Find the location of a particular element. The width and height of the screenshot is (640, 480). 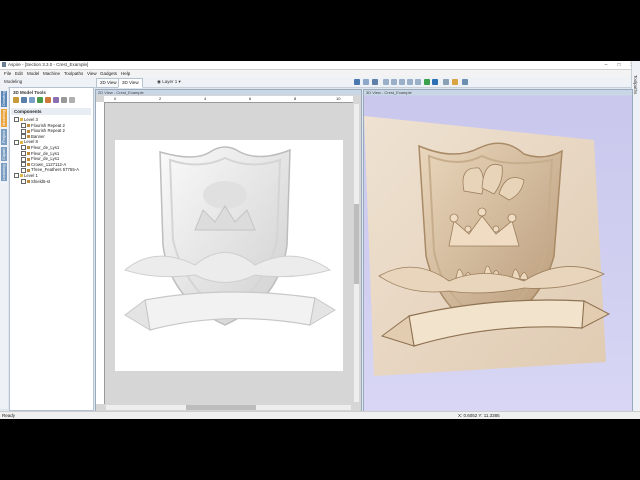

view-right-icon is located at coordinates (418, 82).